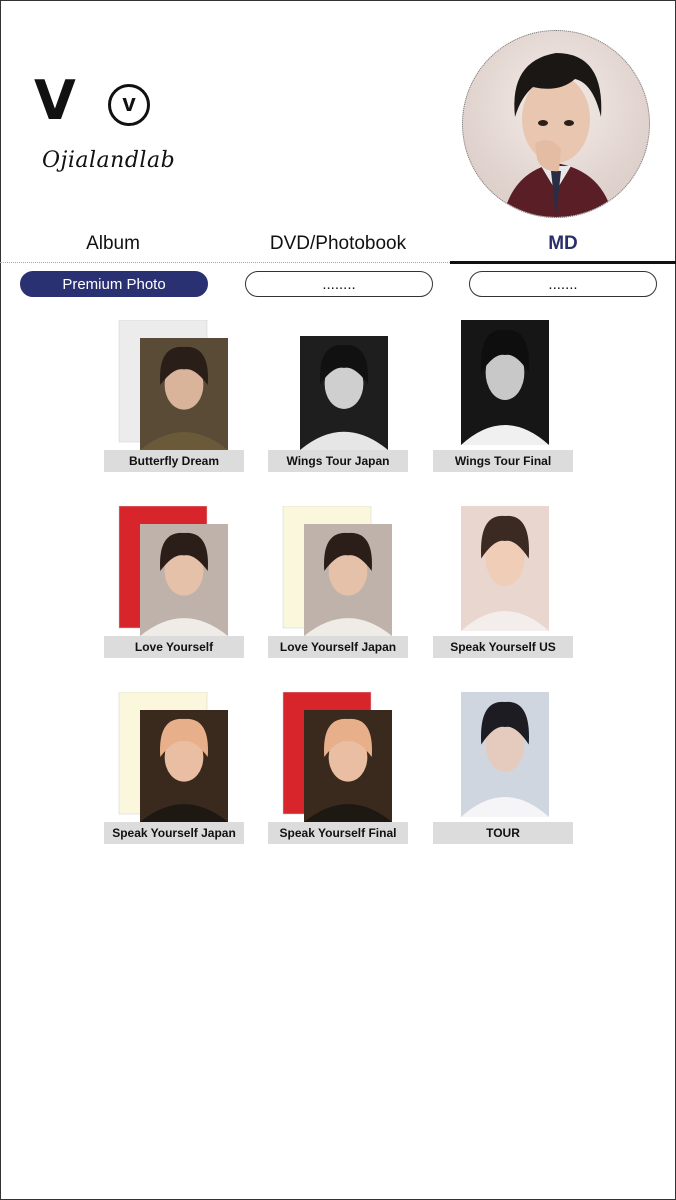 The width and height of the screenshot is (676, 1200). Describe the element at coordinates (338, 647) in the screenshot. I see `product-card-label: Love Yourself Japan` at that location.